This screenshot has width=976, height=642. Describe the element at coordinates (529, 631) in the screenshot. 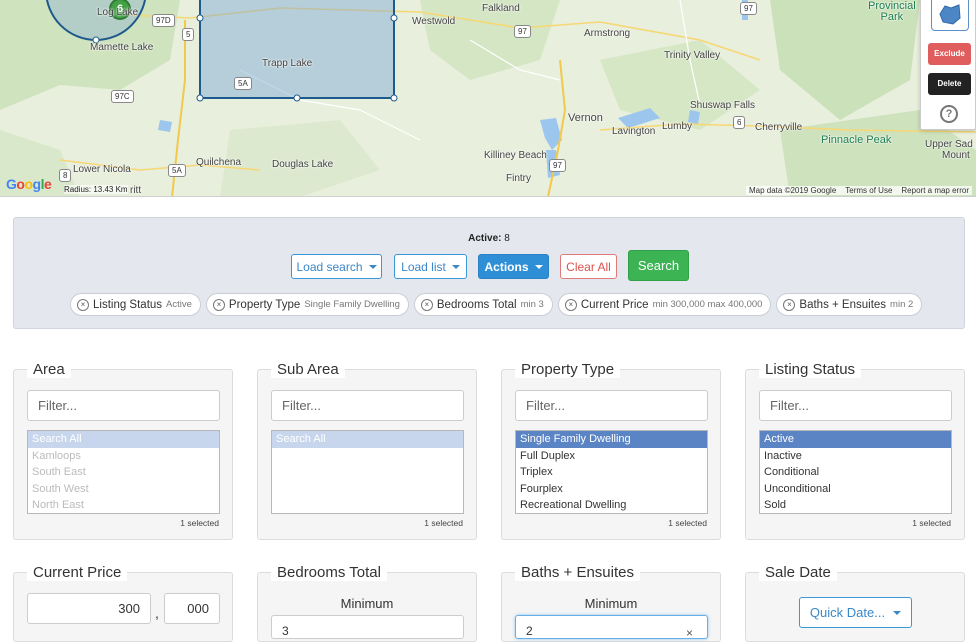

I see `baths-minimum-value: 2` at that location.